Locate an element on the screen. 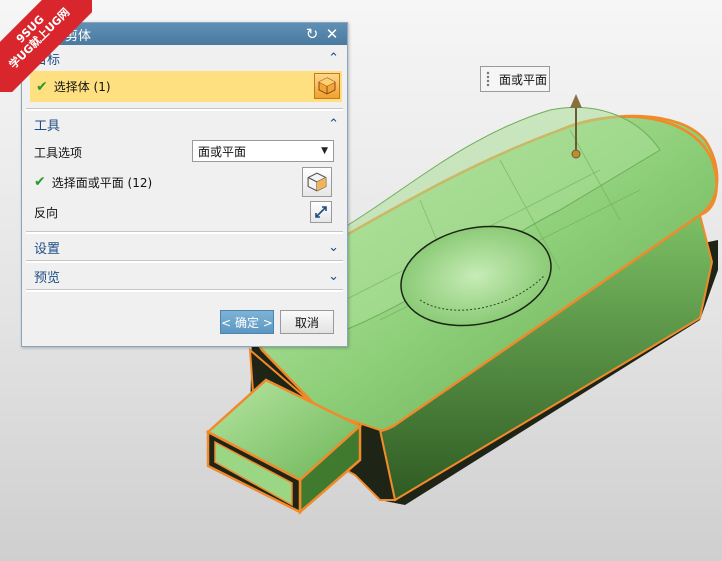 Image resolution: width=722 pixels, height=561 pixels. target-section: 目标 ⌃ ✔ 选择体 (1) is located at coordinates (184, 73).